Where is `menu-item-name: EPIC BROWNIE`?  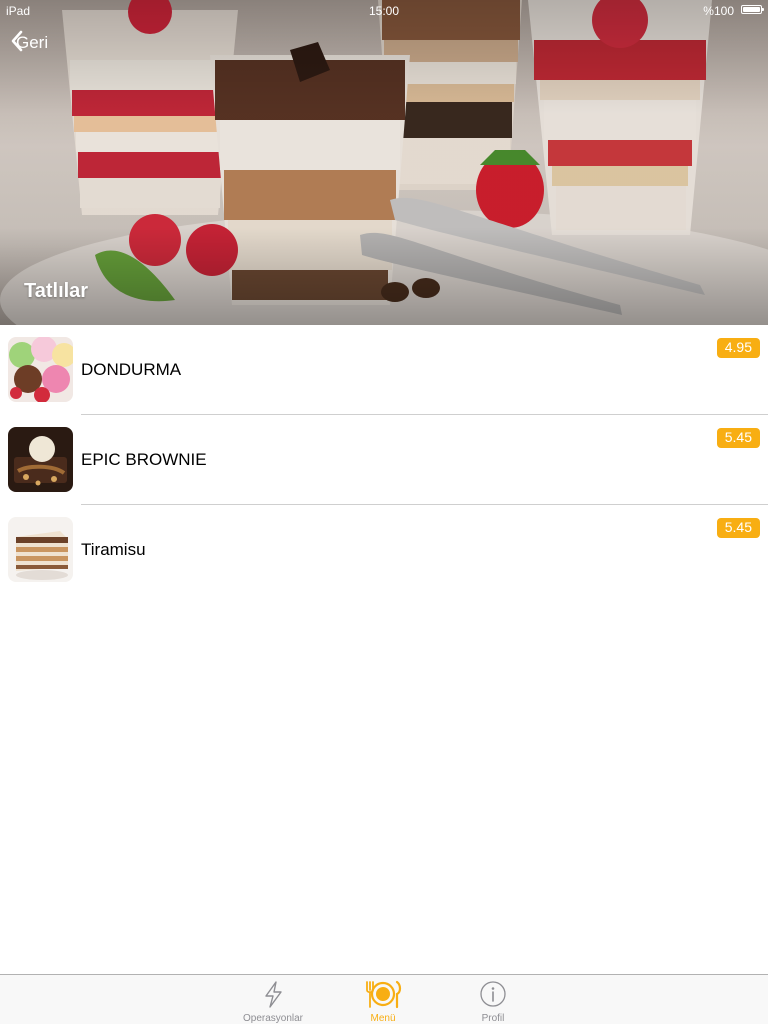
menu-item-name: EPIC BROWNIE is located at coordinates (144, 459).